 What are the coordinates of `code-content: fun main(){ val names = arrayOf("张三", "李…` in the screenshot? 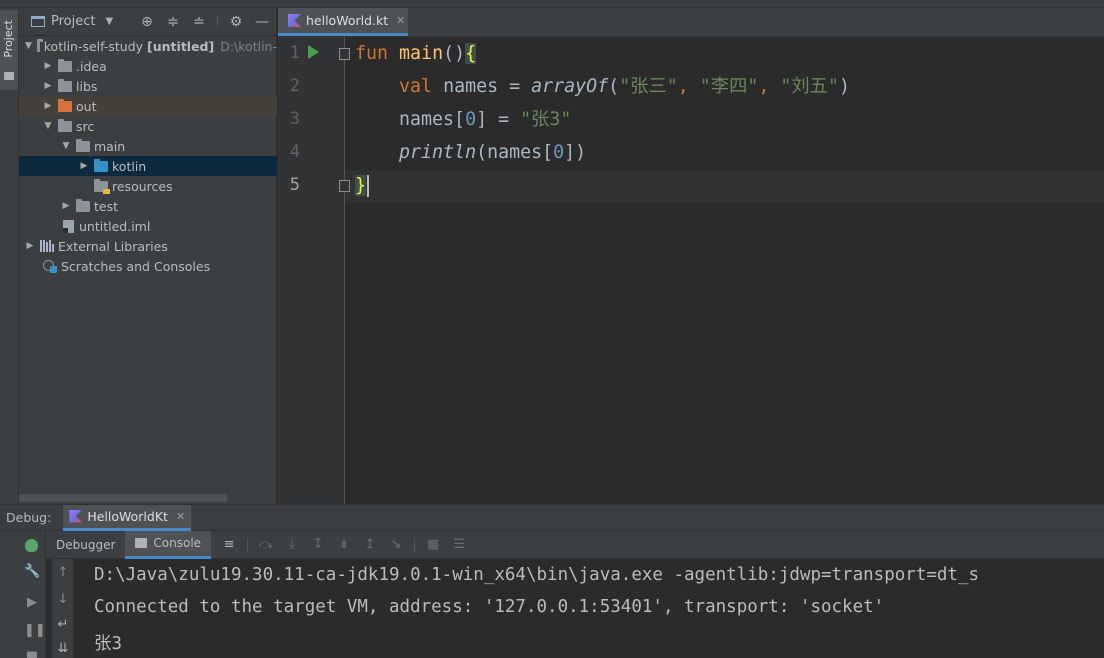 It's located at (602, 117).